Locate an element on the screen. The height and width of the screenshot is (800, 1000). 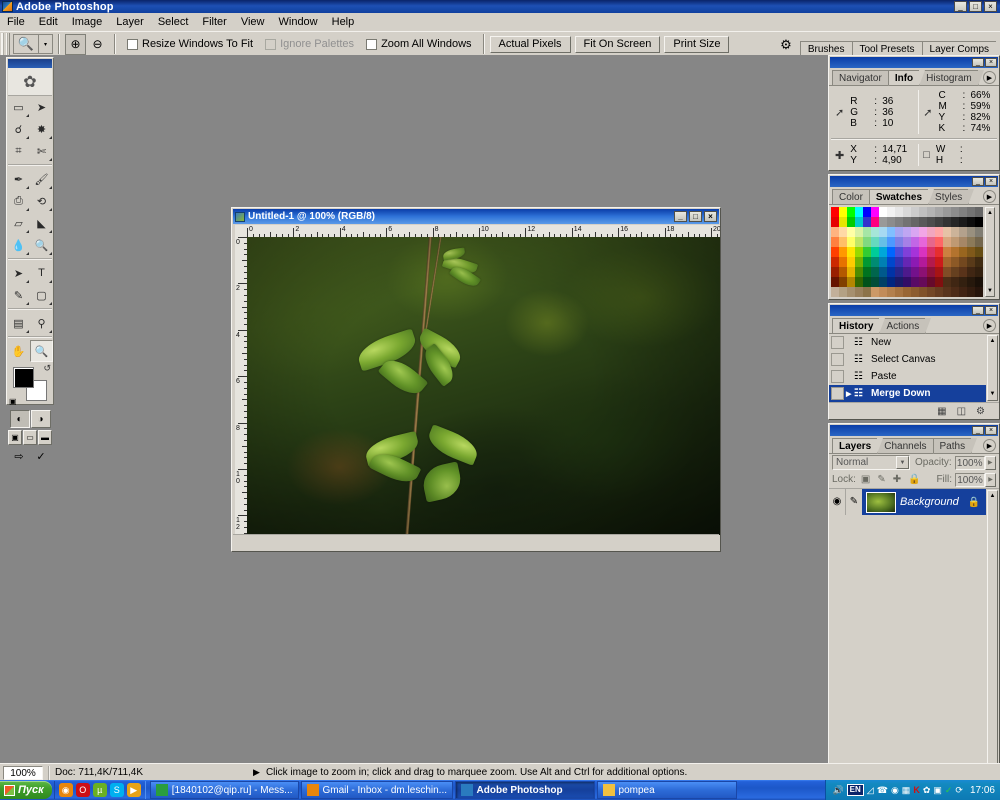
layers-palette-title-bar: _ × is located at coordinates (914, 430).